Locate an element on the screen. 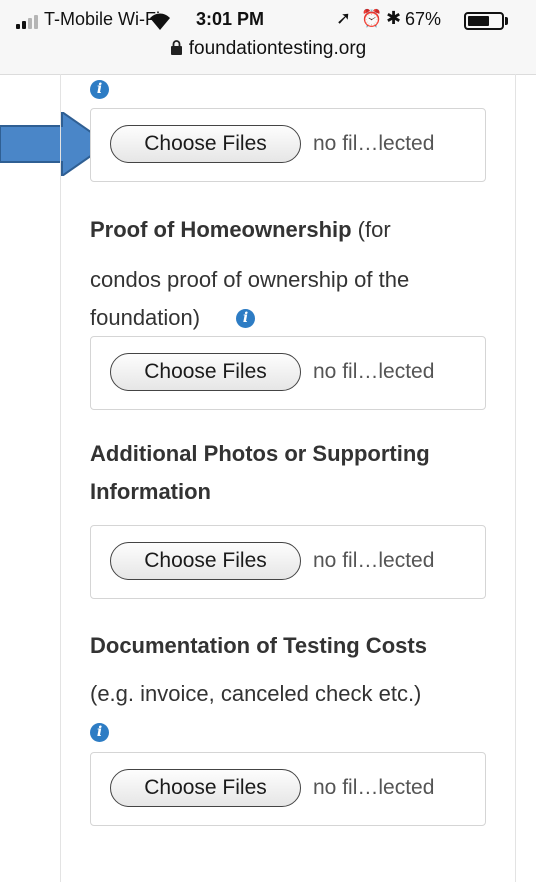 The height and width of the screenshot is (882, 536). battery-icon is located at coordinates (484, 21).